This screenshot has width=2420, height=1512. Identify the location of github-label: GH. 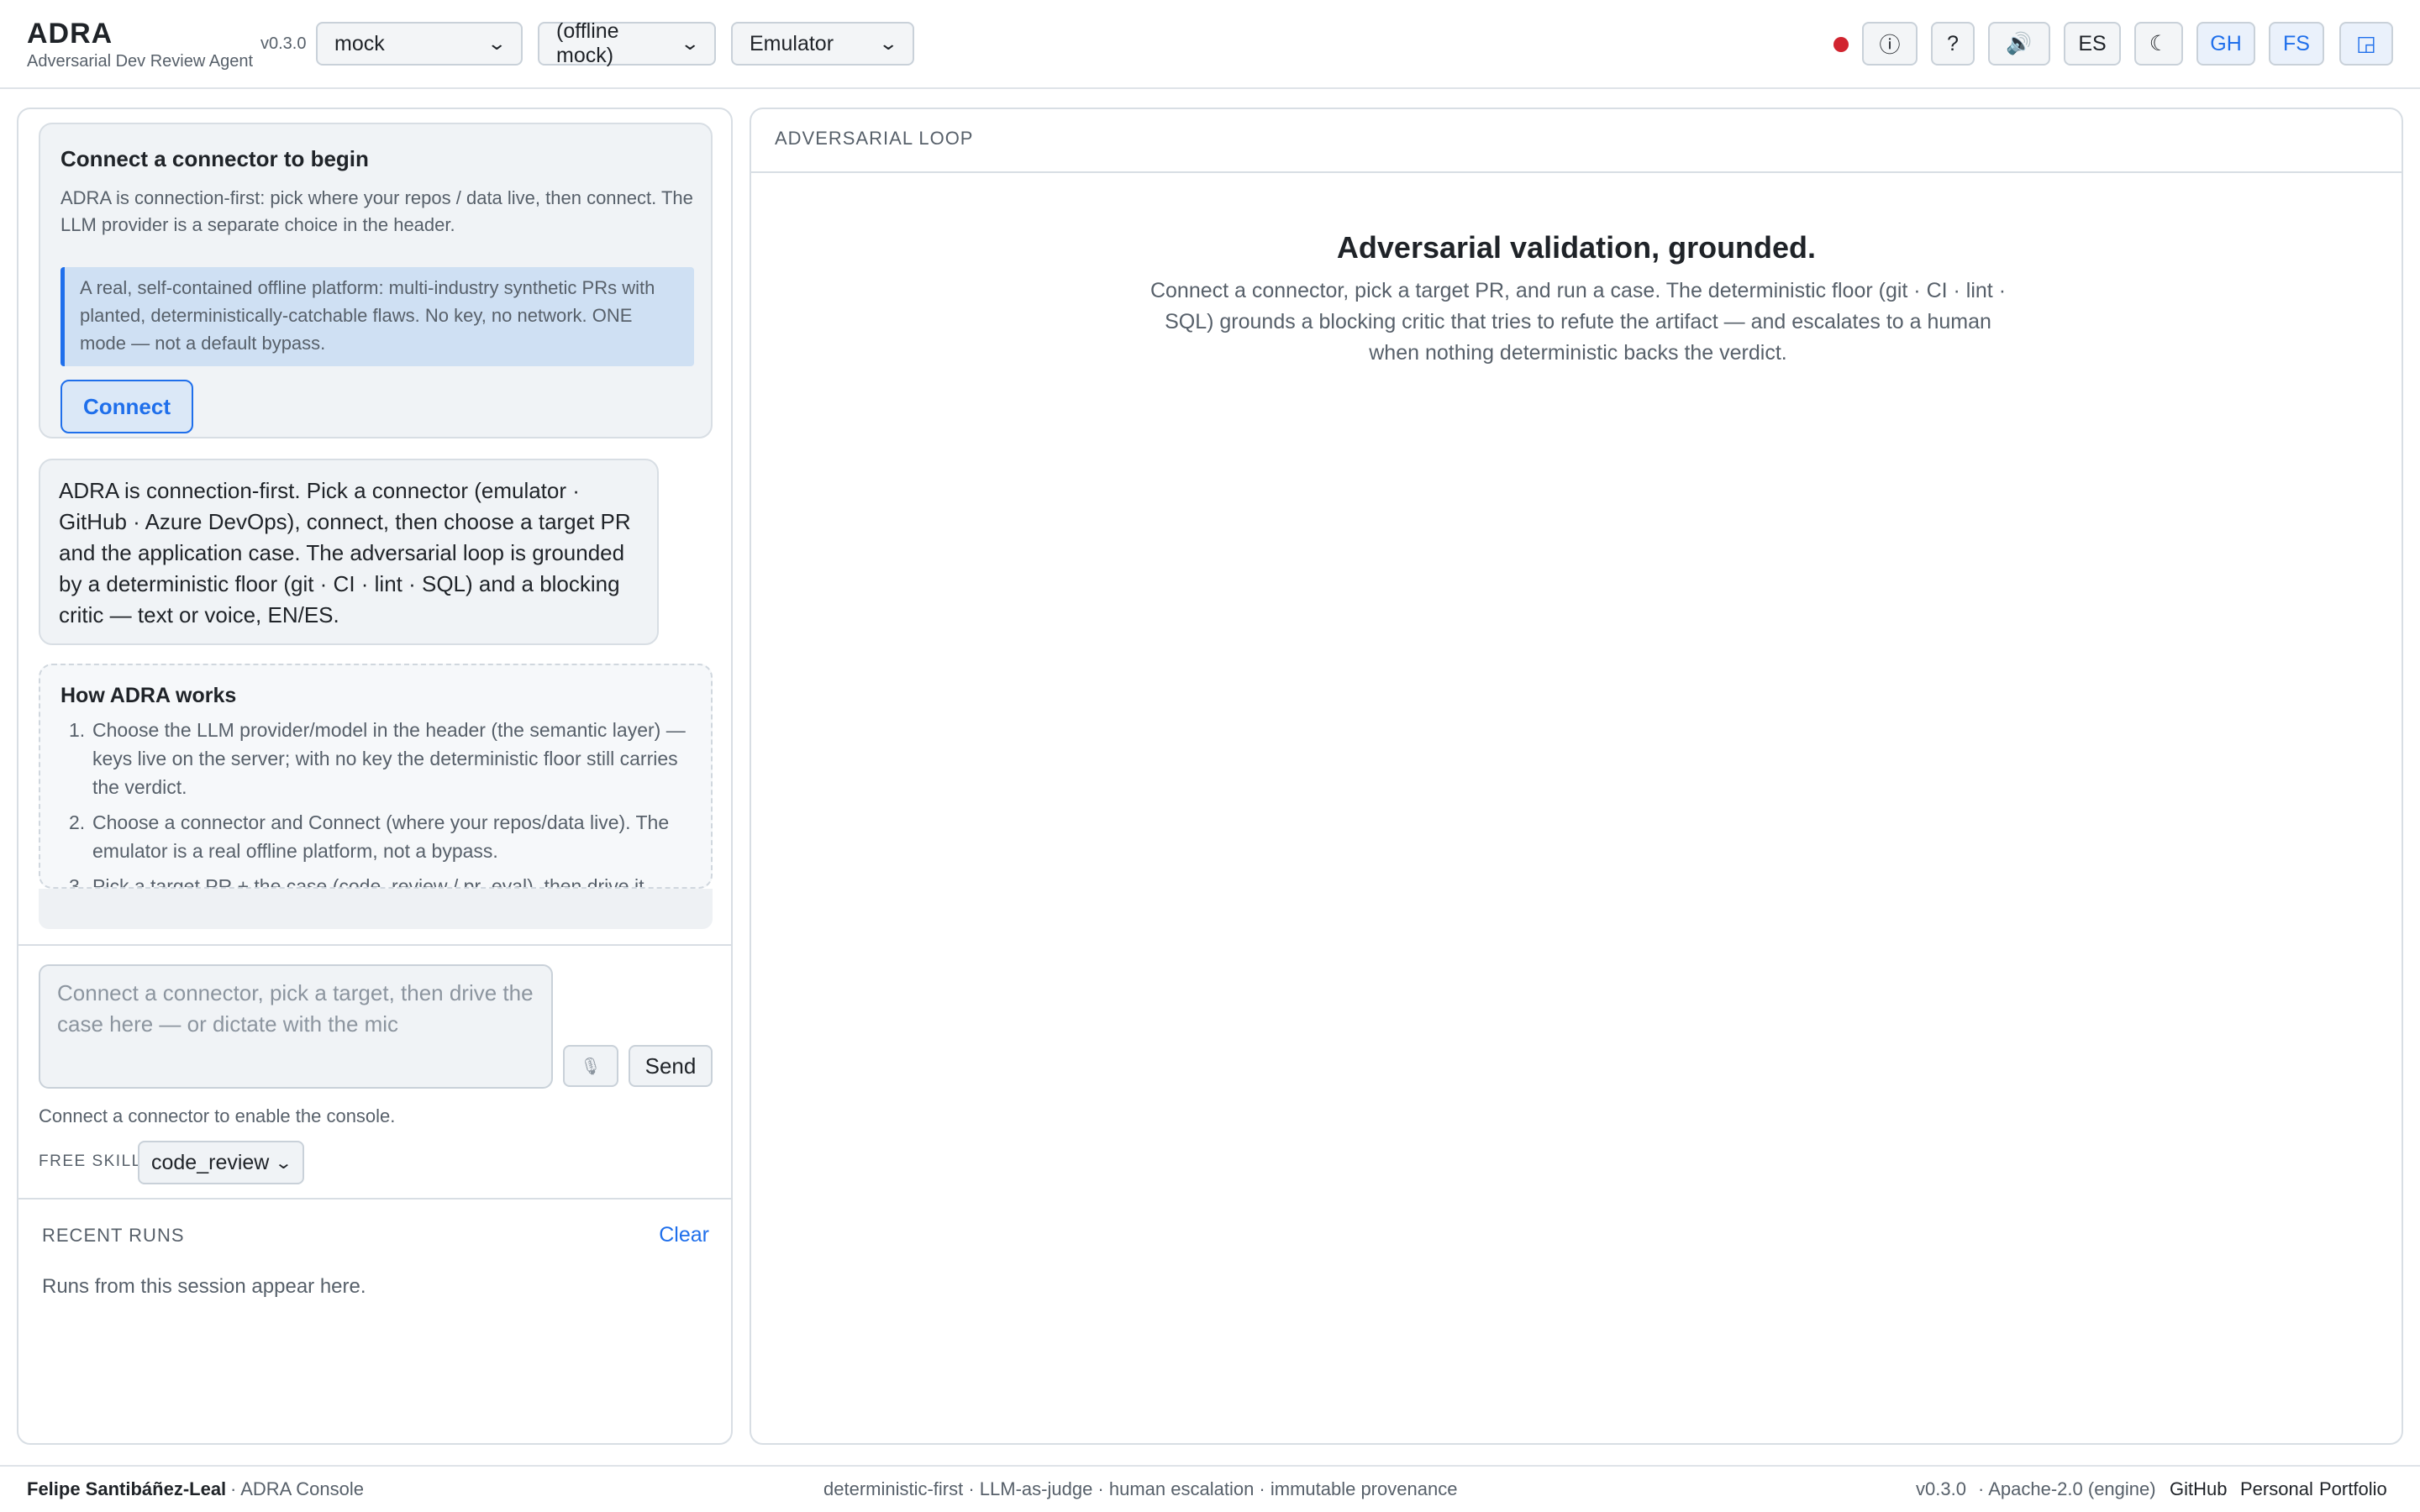
(2226, 43).